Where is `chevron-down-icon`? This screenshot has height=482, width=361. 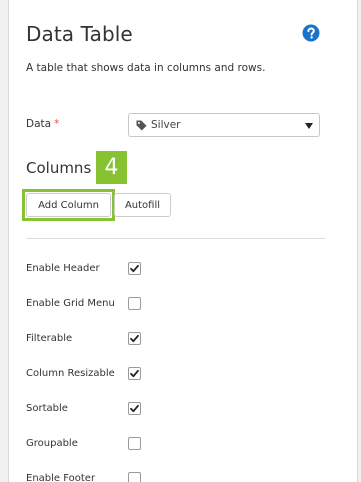
chevron-down-icon is located at coordinates (309, 126).